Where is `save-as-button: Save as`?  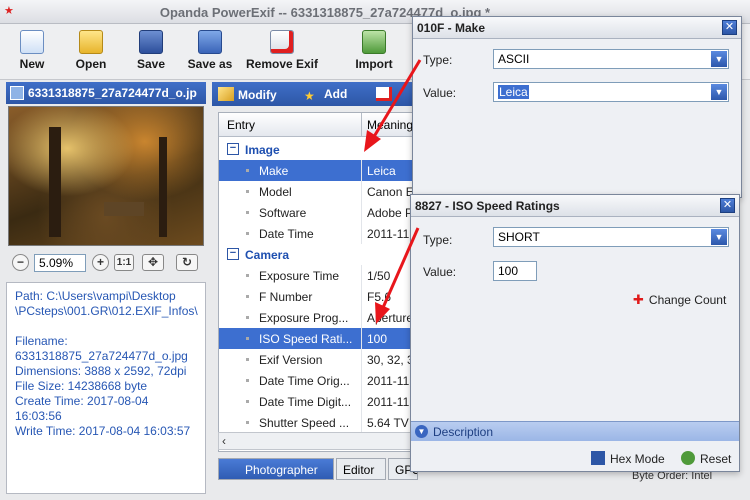 save-as-button: Save as is located at coordinates (210, 54).